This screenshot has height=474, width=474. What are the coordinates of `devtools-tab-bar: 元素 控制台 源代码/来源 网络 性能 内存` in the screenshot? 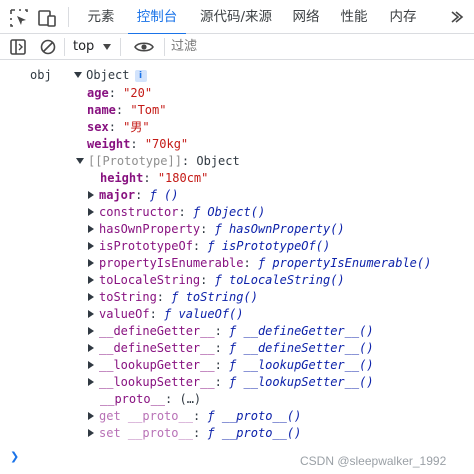 It's located at (237, 17).